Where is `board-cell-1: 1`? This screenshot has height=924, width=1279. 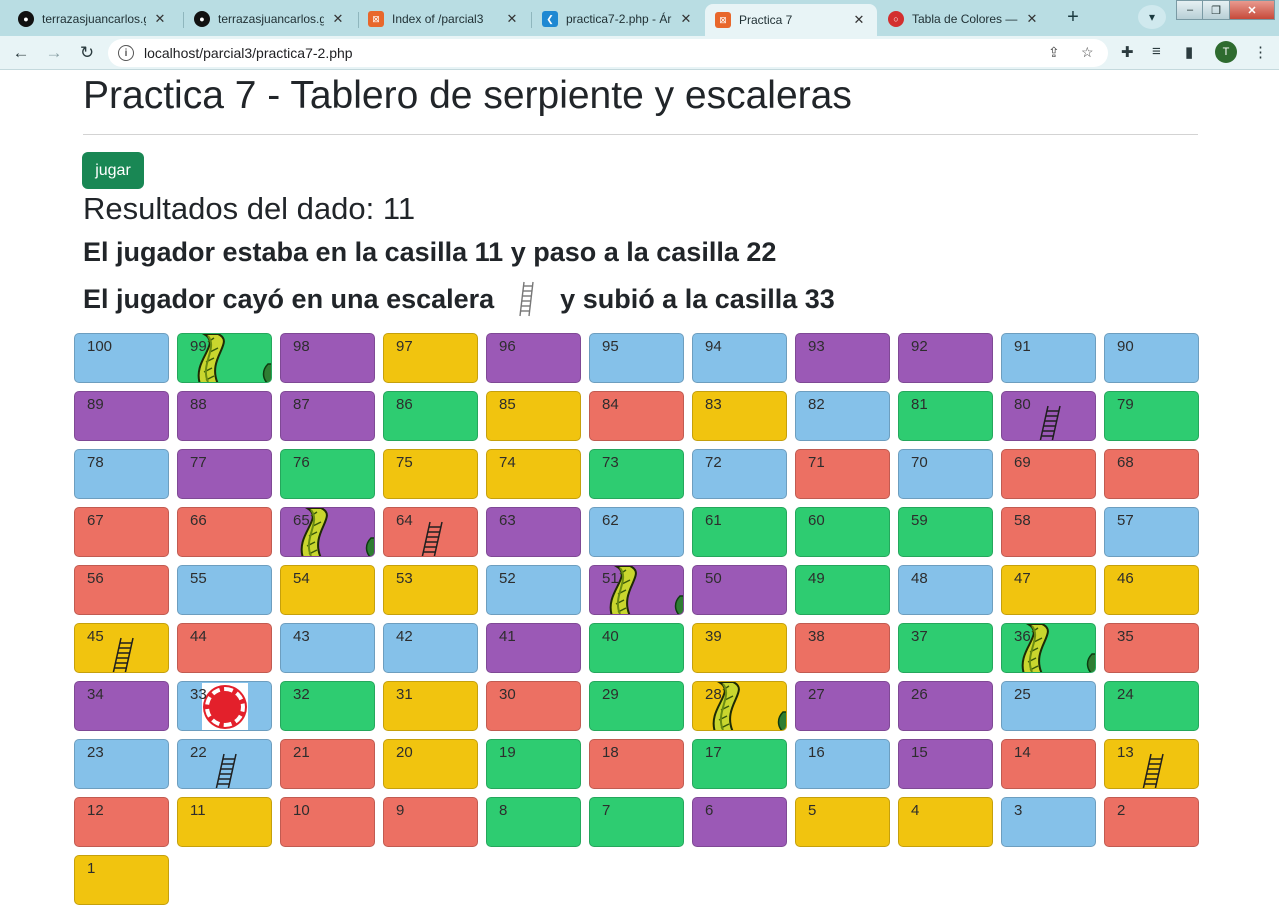
board-cell-1: 1 is located at coordinates (121, 880).